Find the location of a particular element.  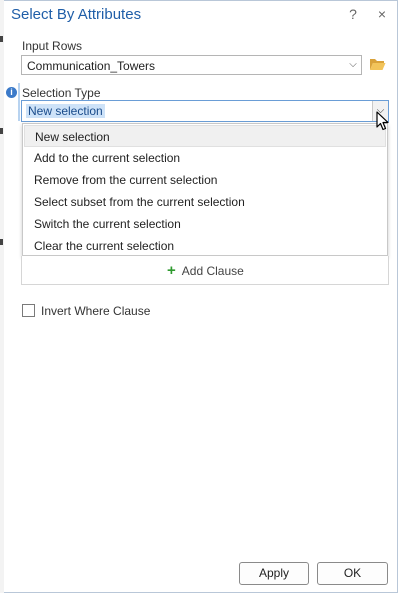

folder-open-icon is located at coordinates (377, 64).